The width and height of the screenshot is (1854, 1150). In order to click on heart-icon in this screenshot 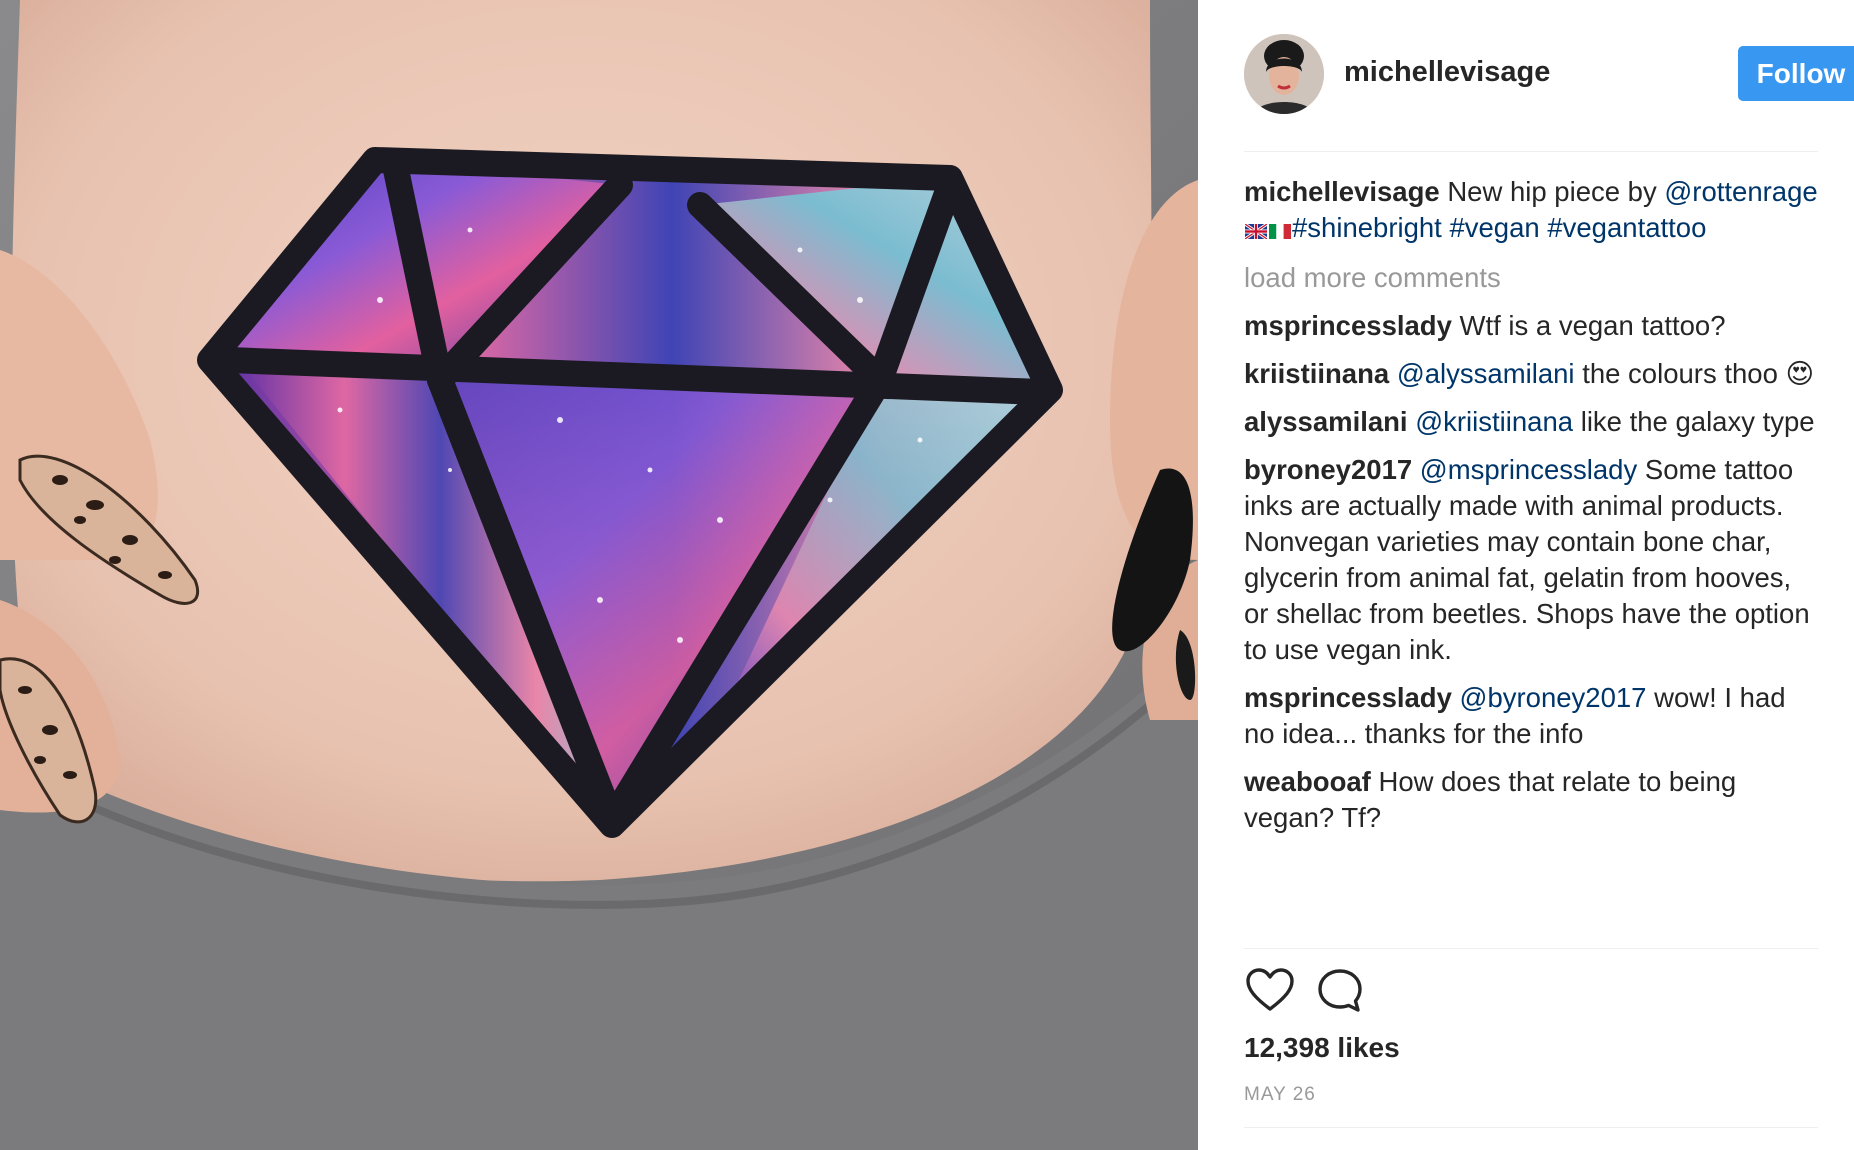, I will do `click(1270, 989)`.